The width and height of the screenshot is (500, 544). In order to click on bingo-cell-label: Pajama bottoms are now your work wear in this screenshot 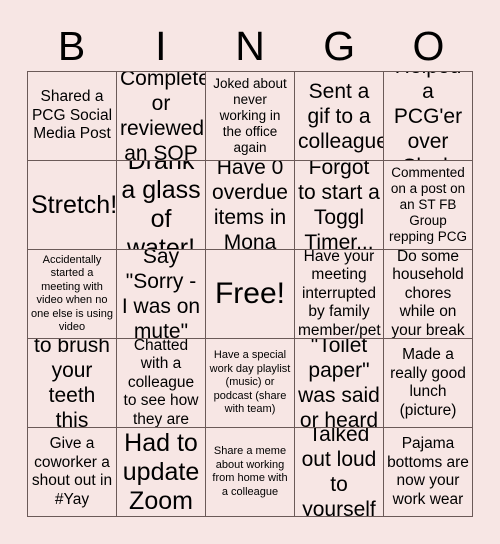, I will do `click(428, 471)`.